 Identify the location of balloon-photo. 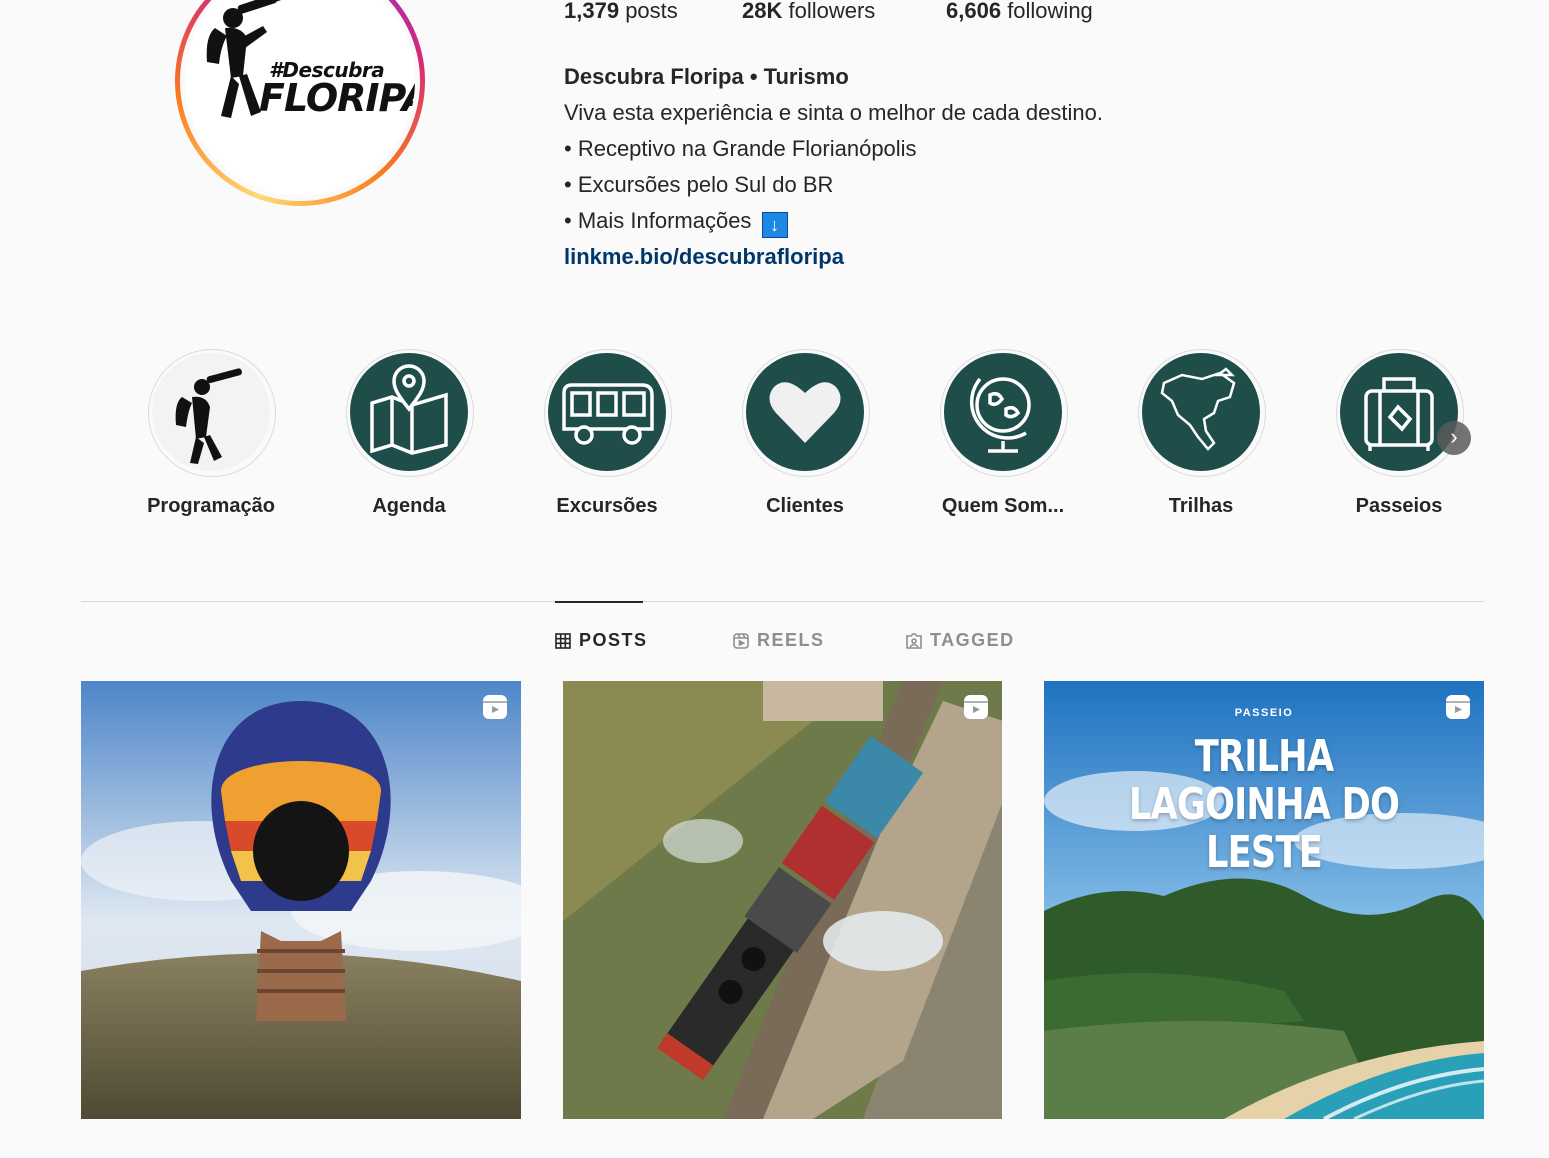
(301, 900).